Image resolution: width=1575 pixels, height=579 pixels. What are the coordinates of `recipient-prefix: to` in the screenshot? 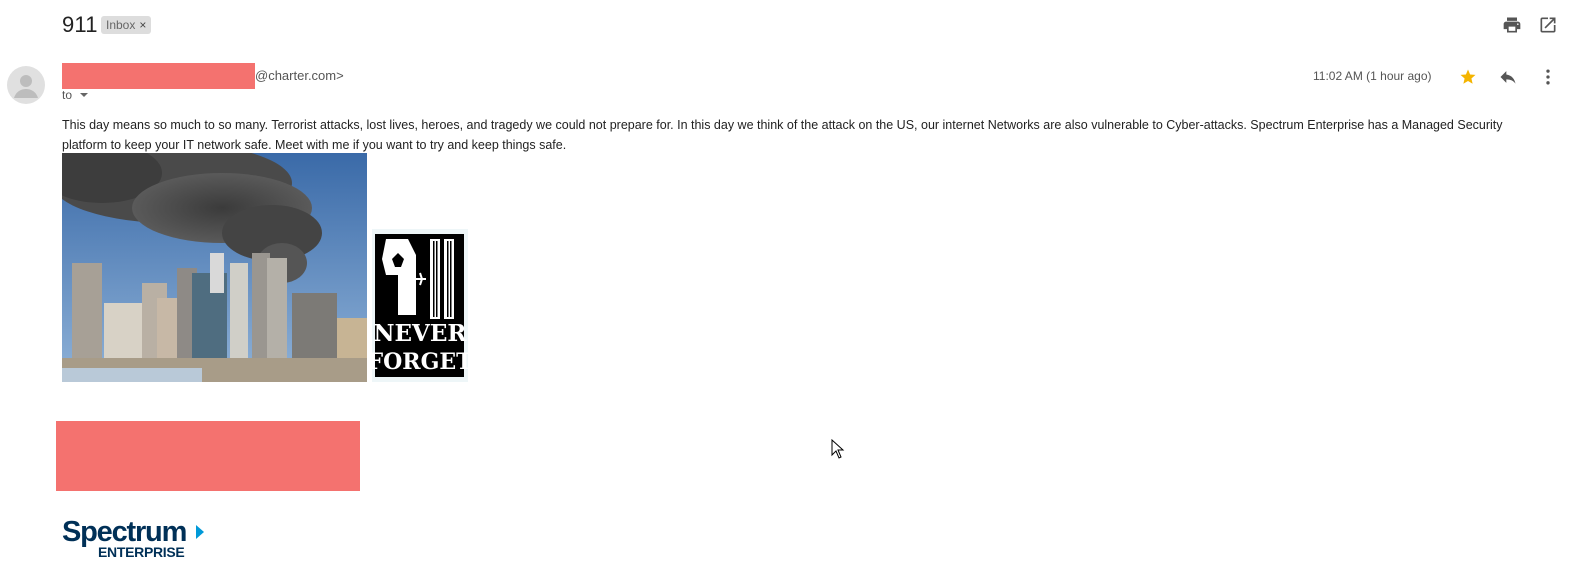 It's located at (67, 95).